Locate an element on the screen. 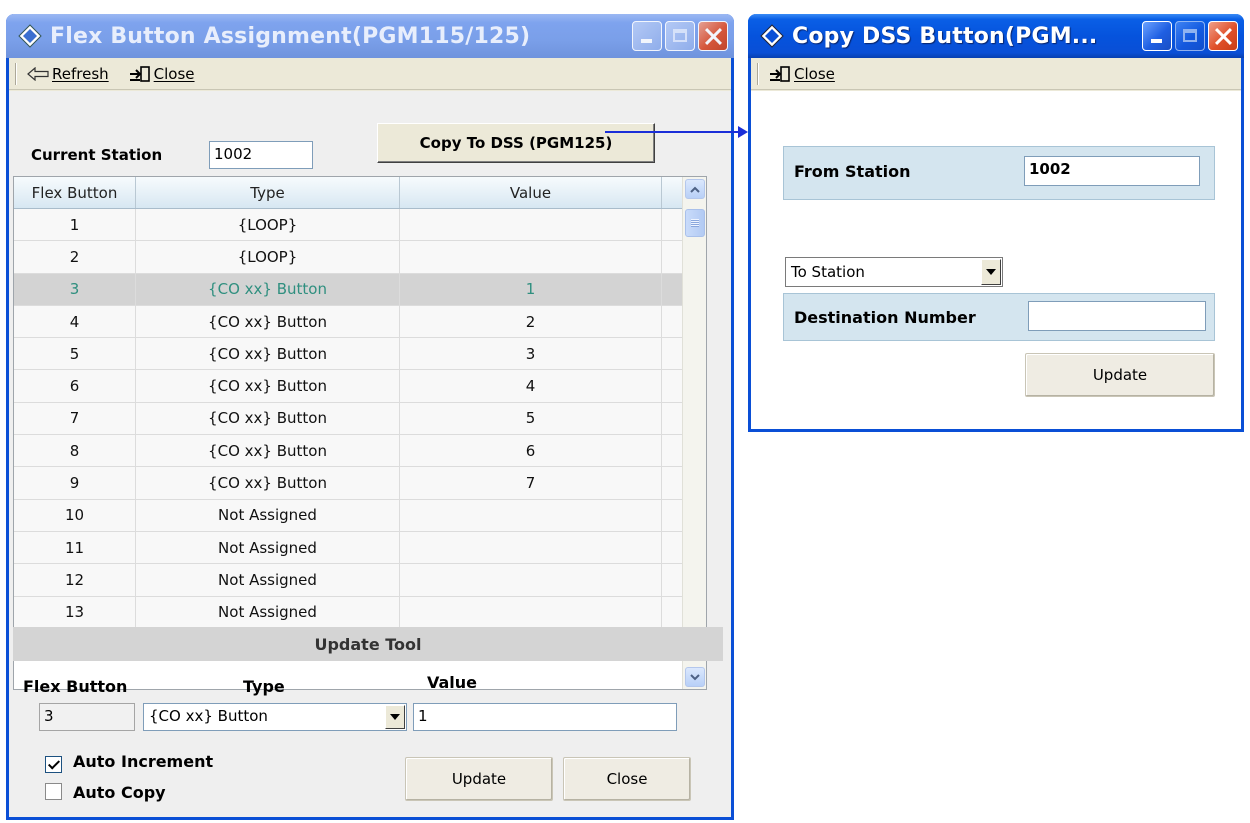 The width and height of the screenshot is (1250, 823). destination-panel: Destination Number is located at coordinates (999, 317).